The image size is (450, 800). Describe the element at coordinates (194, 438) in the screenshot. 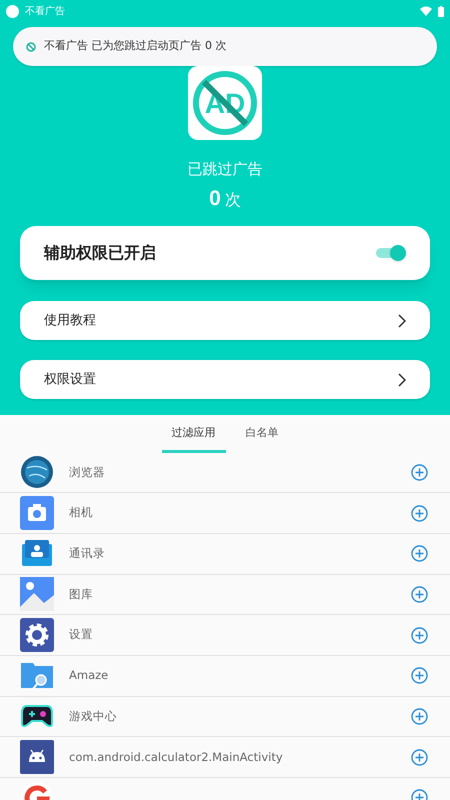

I see `tab: 过滤应用` at that location.